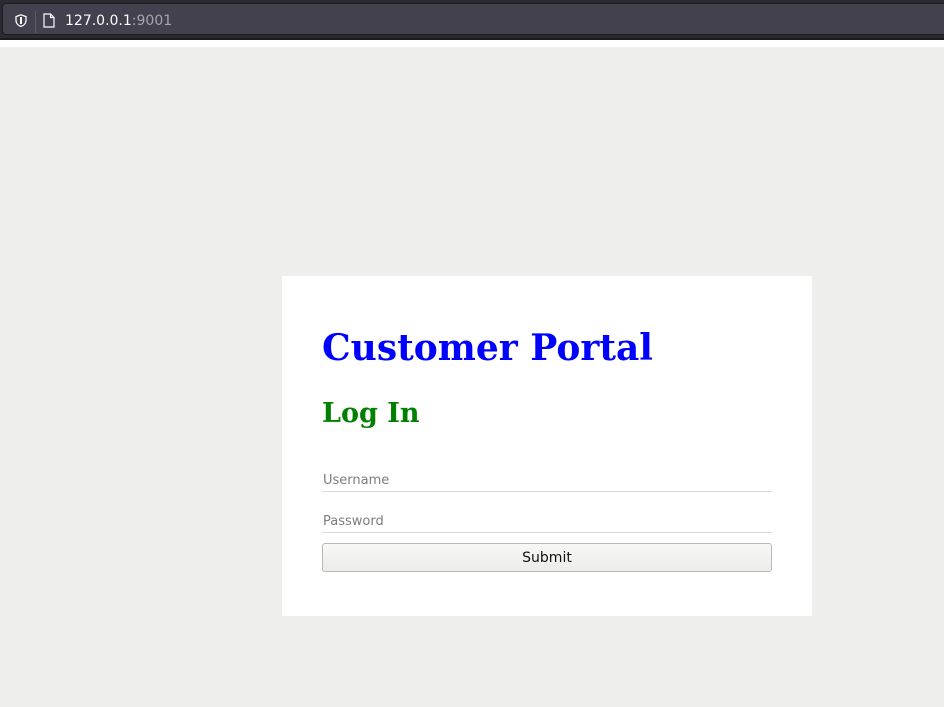 Image resolution: width=944 pixels, height=707 pixels. I want to click on submit-button: Submit, so click(547, 557).